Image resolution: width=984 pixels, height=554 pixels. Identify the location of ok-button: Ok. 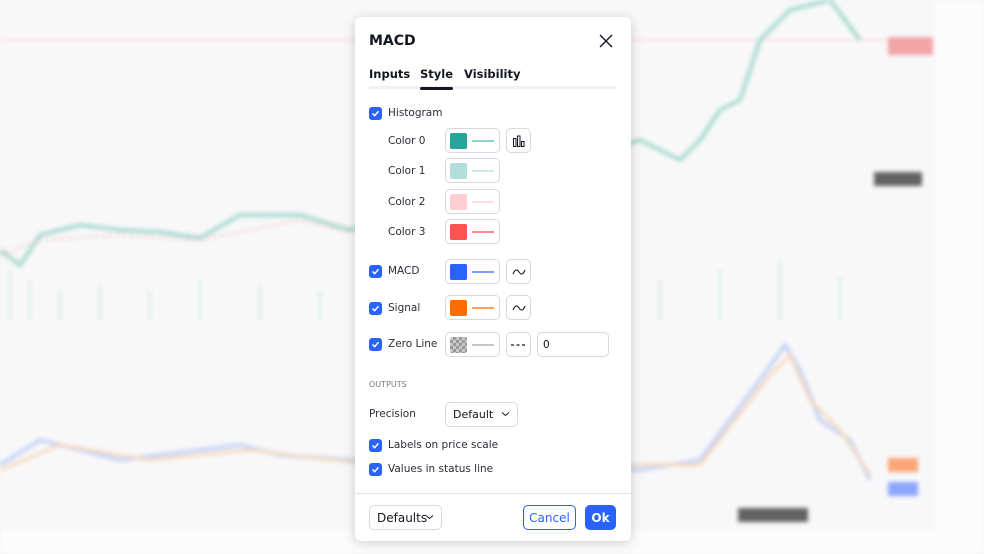
(600, 517).